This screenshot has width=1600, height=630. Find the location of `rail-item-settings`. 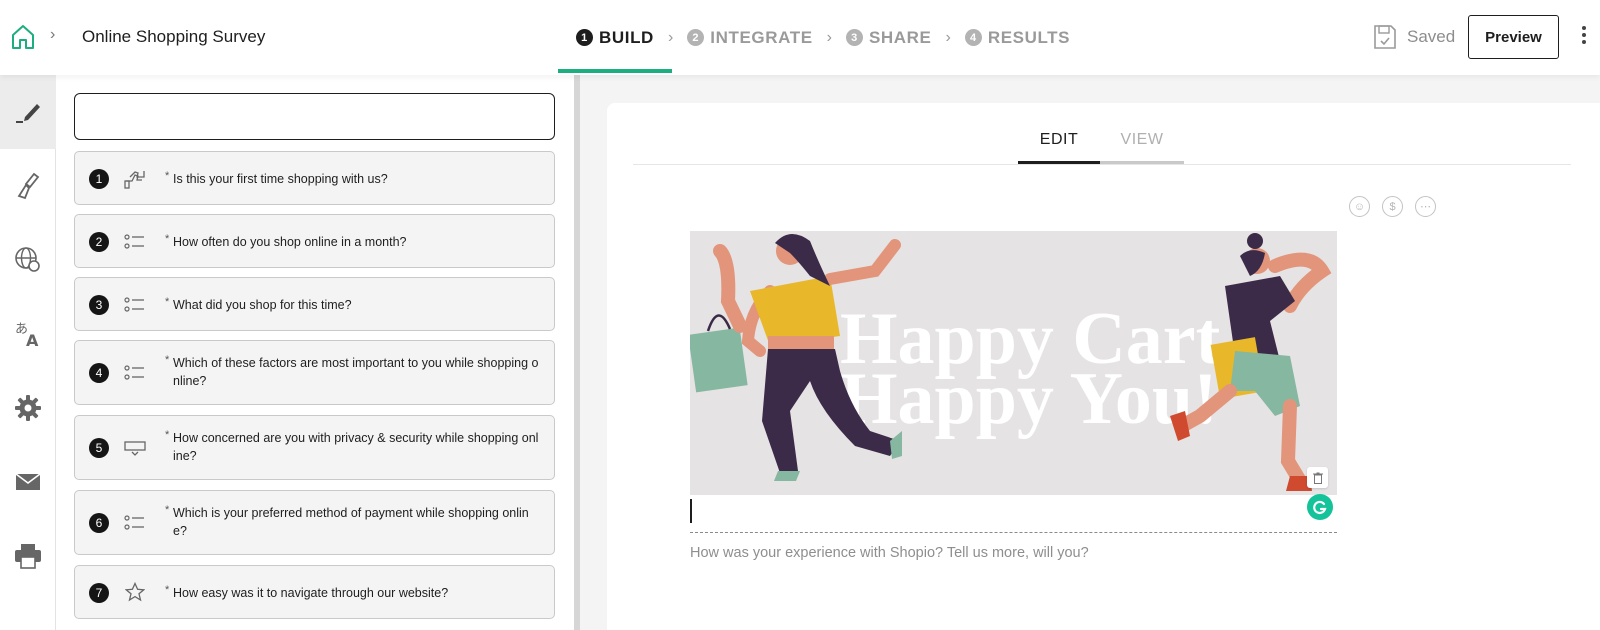

rail-item-settings is located at coordinates (28, 408).